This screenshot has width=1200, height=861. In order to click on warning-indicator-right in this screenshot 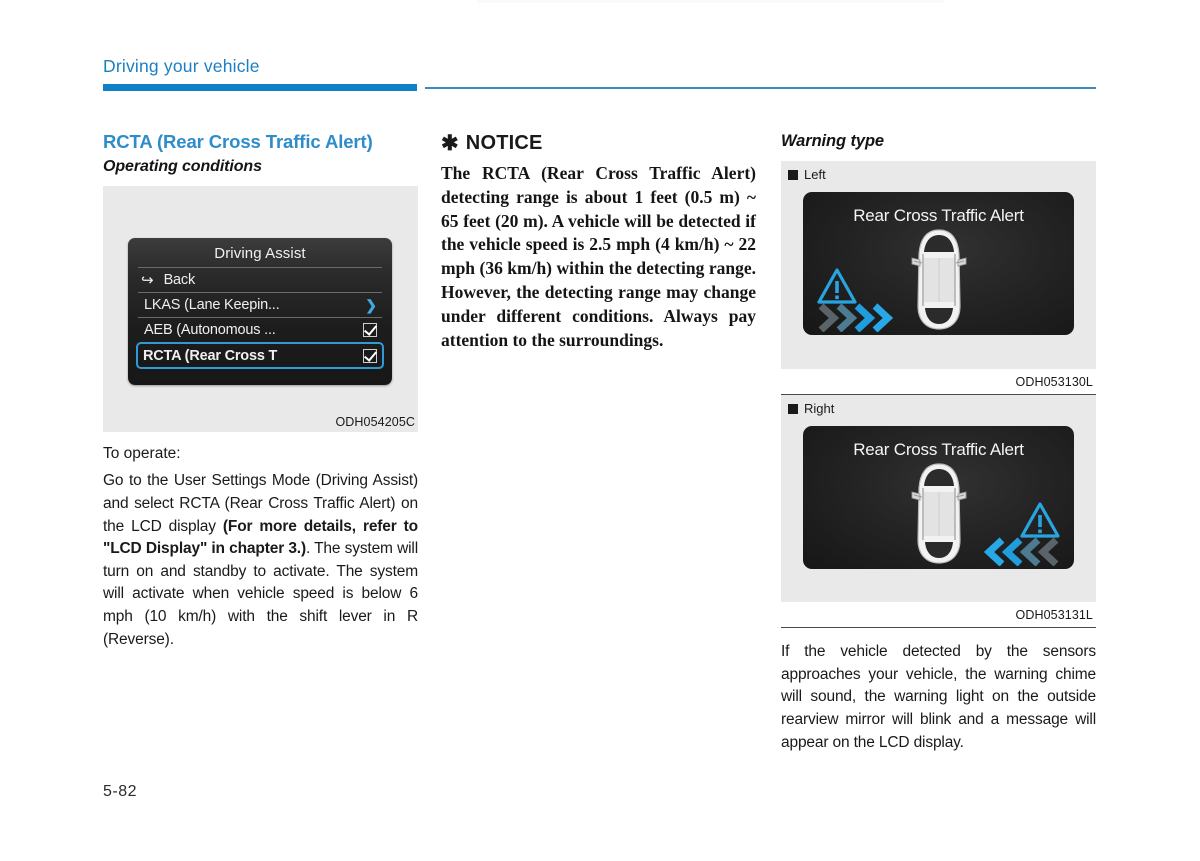, I will do `click(1021, 534)`.